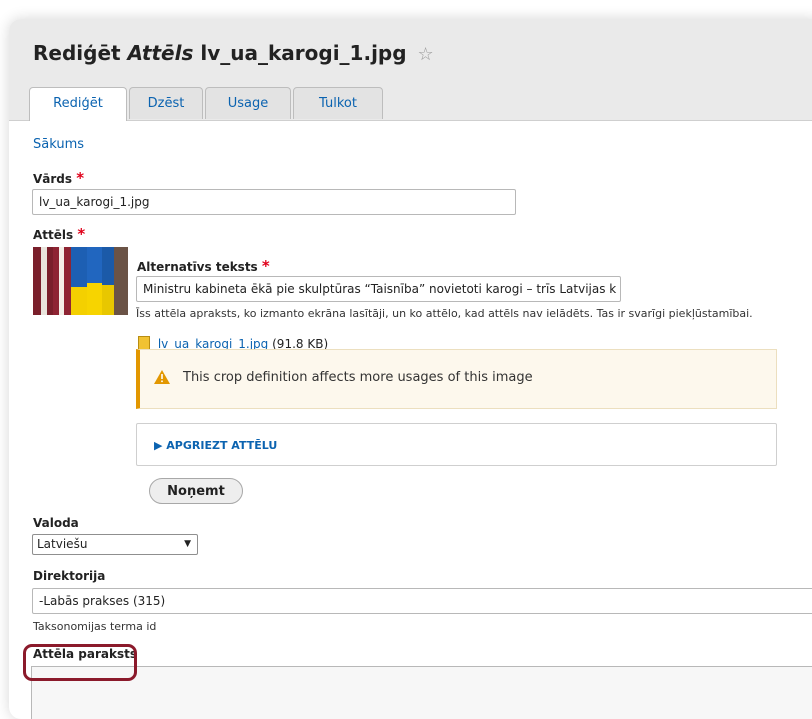 The height and width of the screenshot is (719, 812). What do you see at coordinates (248, 103) in the screenshot?
I see `tab-usage: Usage` at bounding box center [248, 103].